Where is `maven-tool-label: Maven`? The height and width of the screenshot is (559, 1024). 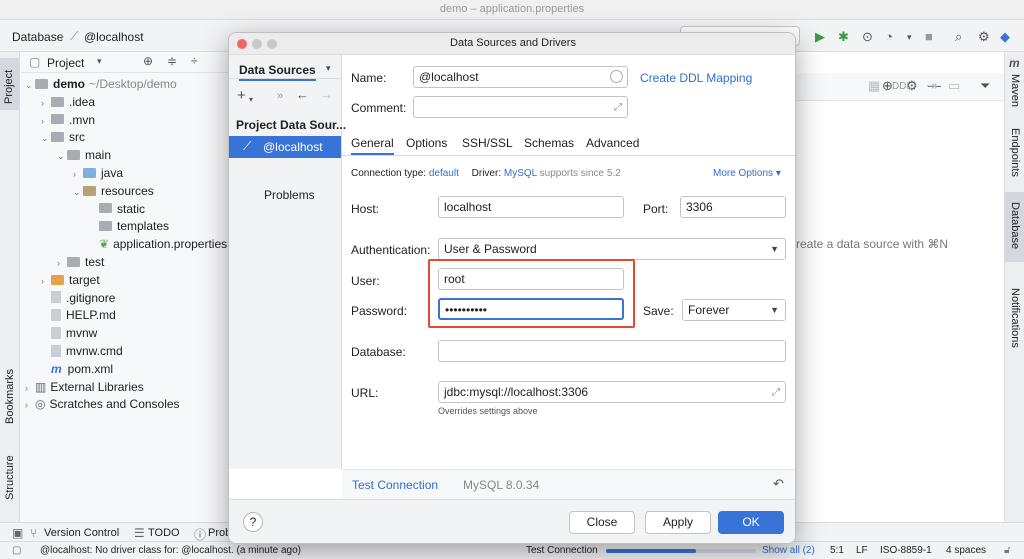
maven-tool-label: Maven is located at coordinates (1015, 90).